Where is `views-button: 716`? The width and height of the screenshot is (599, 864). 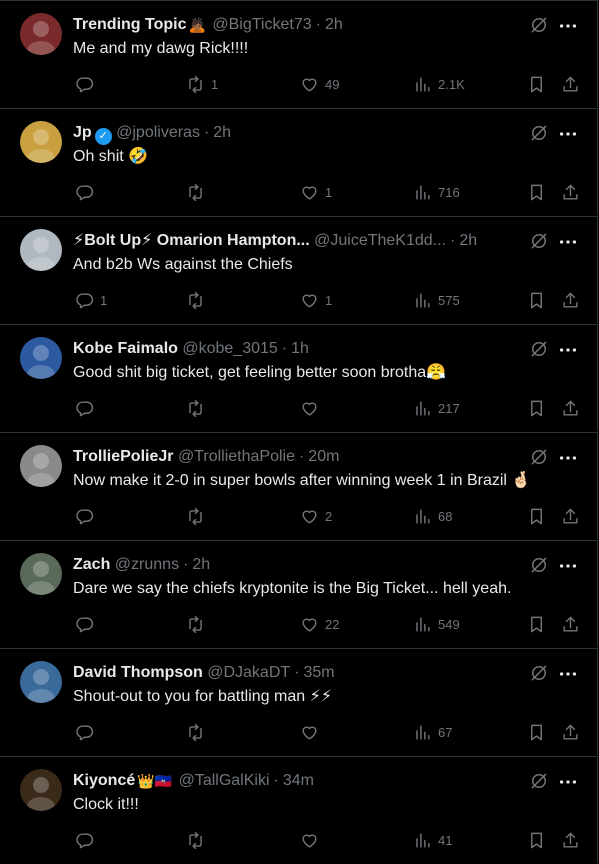
views-button: 716 is located at coordinates (436, 192).